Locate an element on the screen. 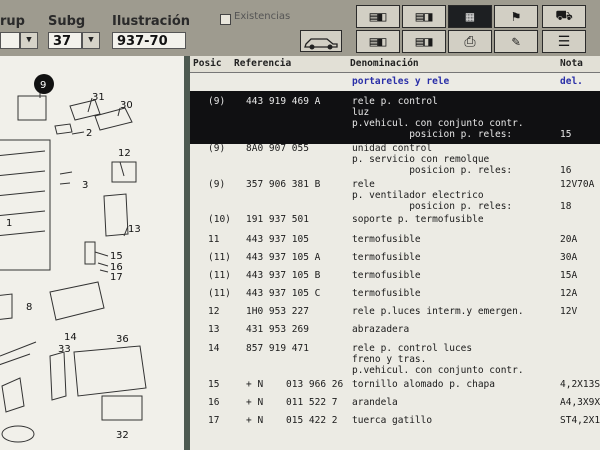 The height and width of the screenshot is (450, 600). callout-12: 12 is located at coordinates (124, 153).